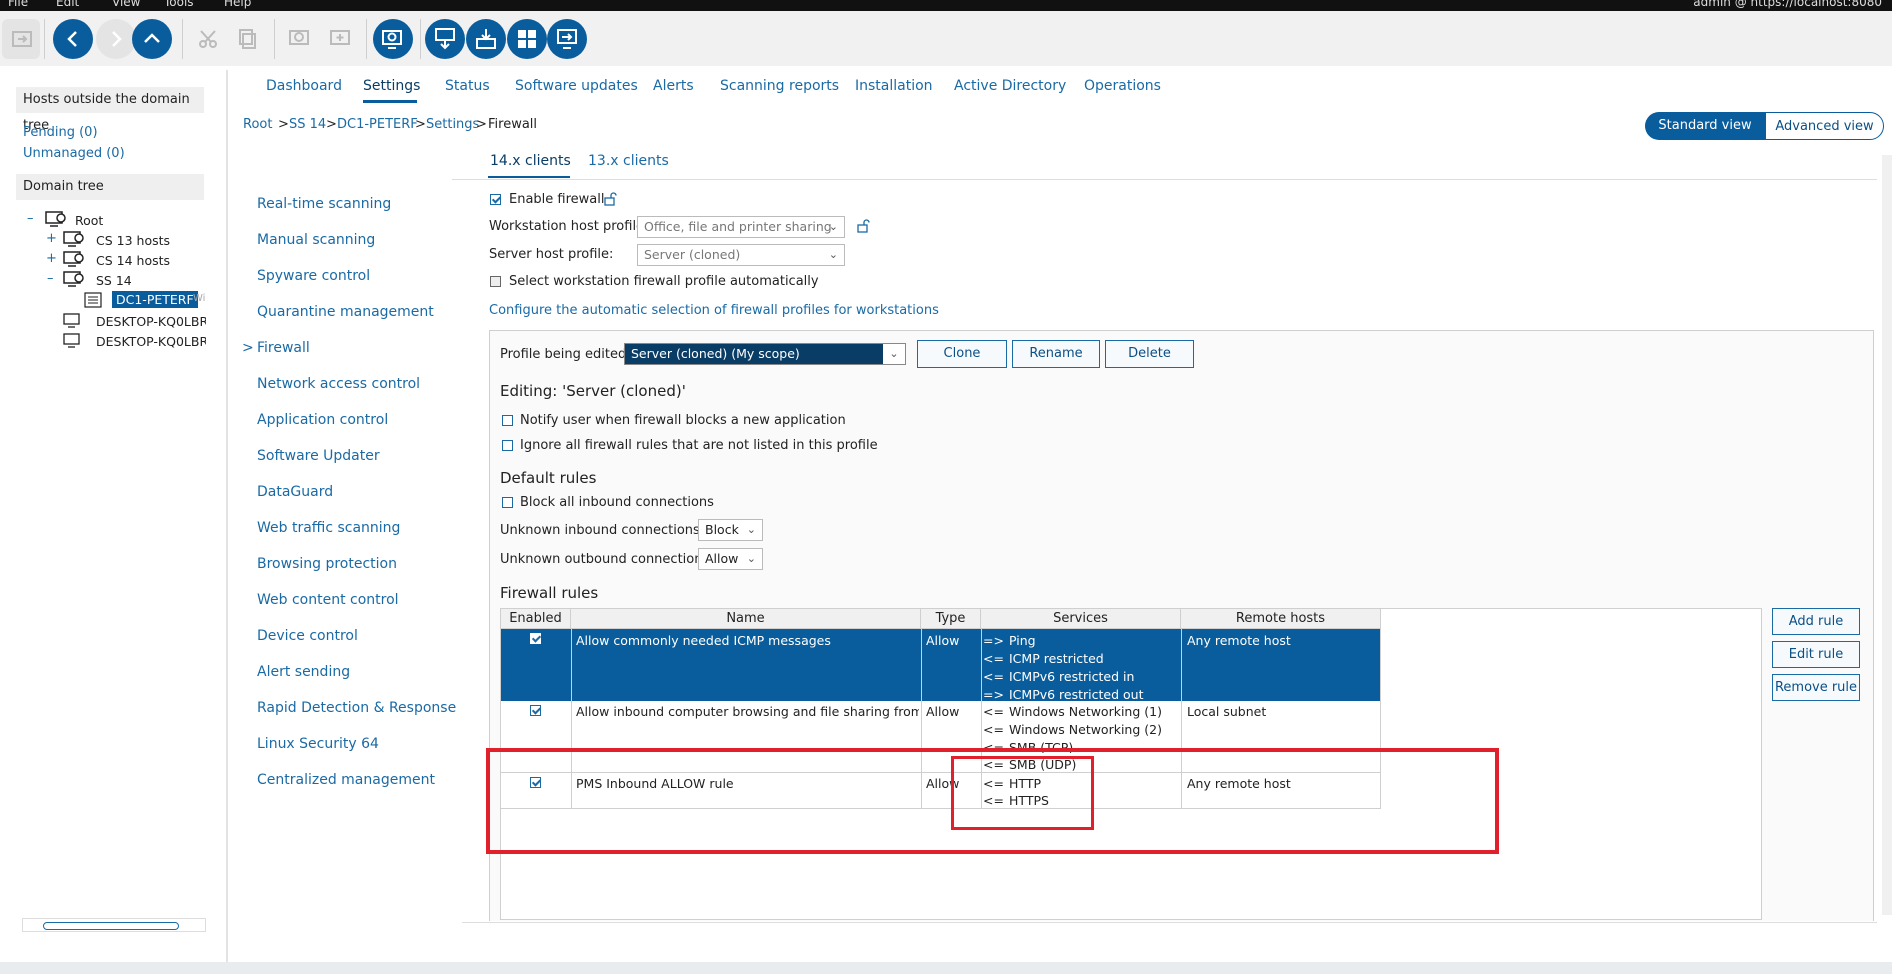 The width and height of the screenshot is (1892, 974). What do you see at coordinates (346, 780) in the screenshot?
I see `setting-centralized-management: Centralized management` at bounding box center [346, 780].